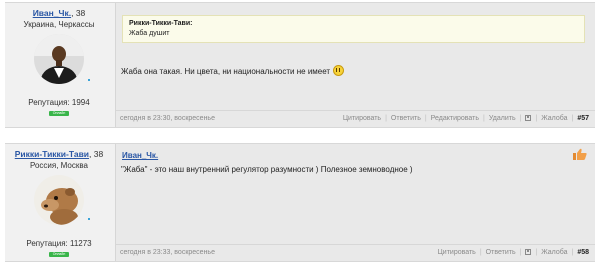  I want to click on reputation: Репутация: 1994, so click(59, 102).